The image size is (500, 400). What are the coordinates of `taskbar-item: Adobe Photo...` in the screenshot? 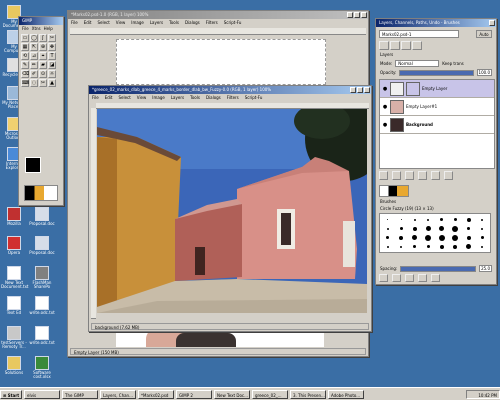 It's located at (346, 394).